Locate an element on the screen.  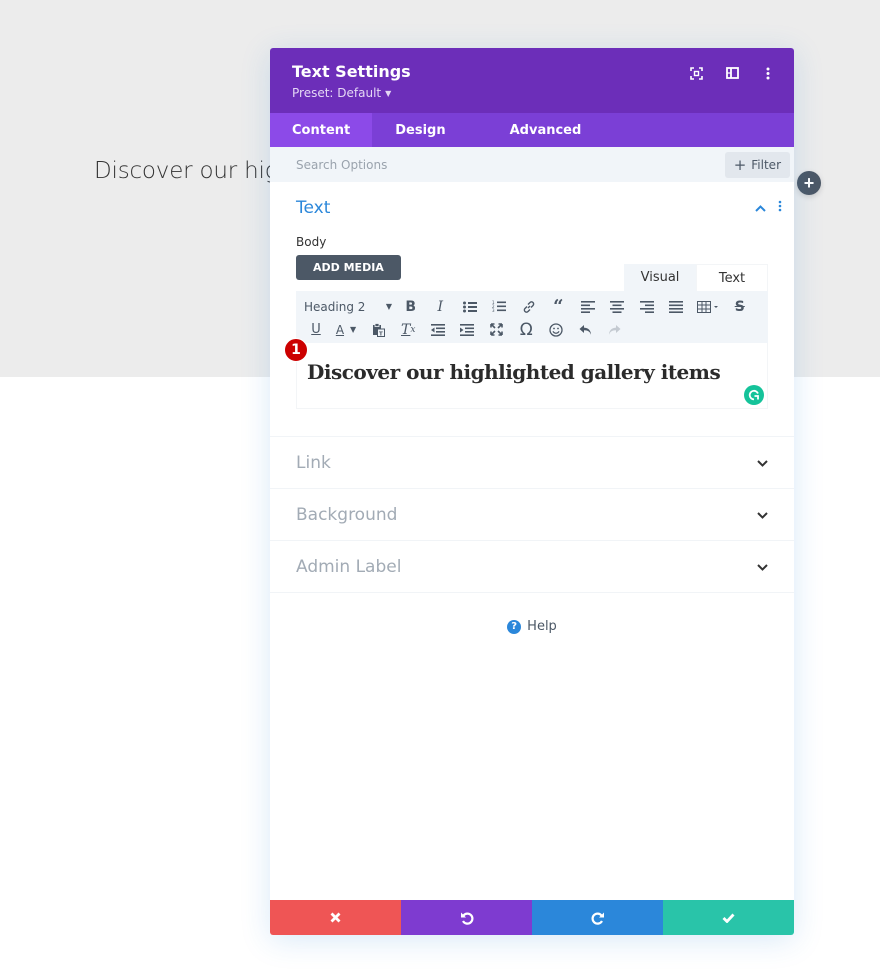
link-icon is located at coordinates (529, 307).